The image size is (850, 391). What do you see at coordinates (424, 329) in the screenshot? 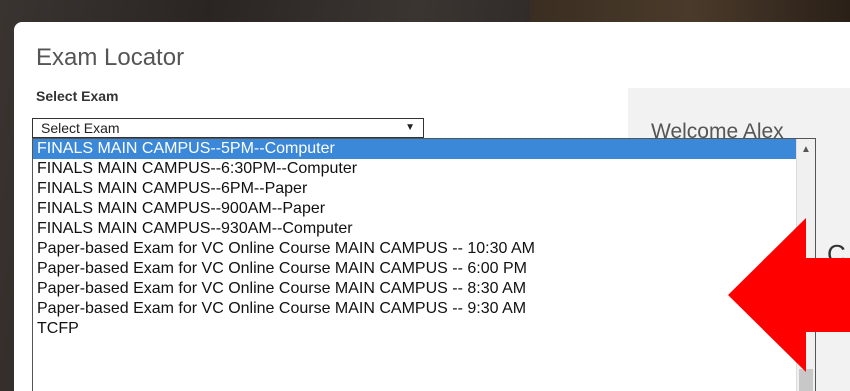
I see `dropdown-option: TCFP` at bounding box center [424, 329].